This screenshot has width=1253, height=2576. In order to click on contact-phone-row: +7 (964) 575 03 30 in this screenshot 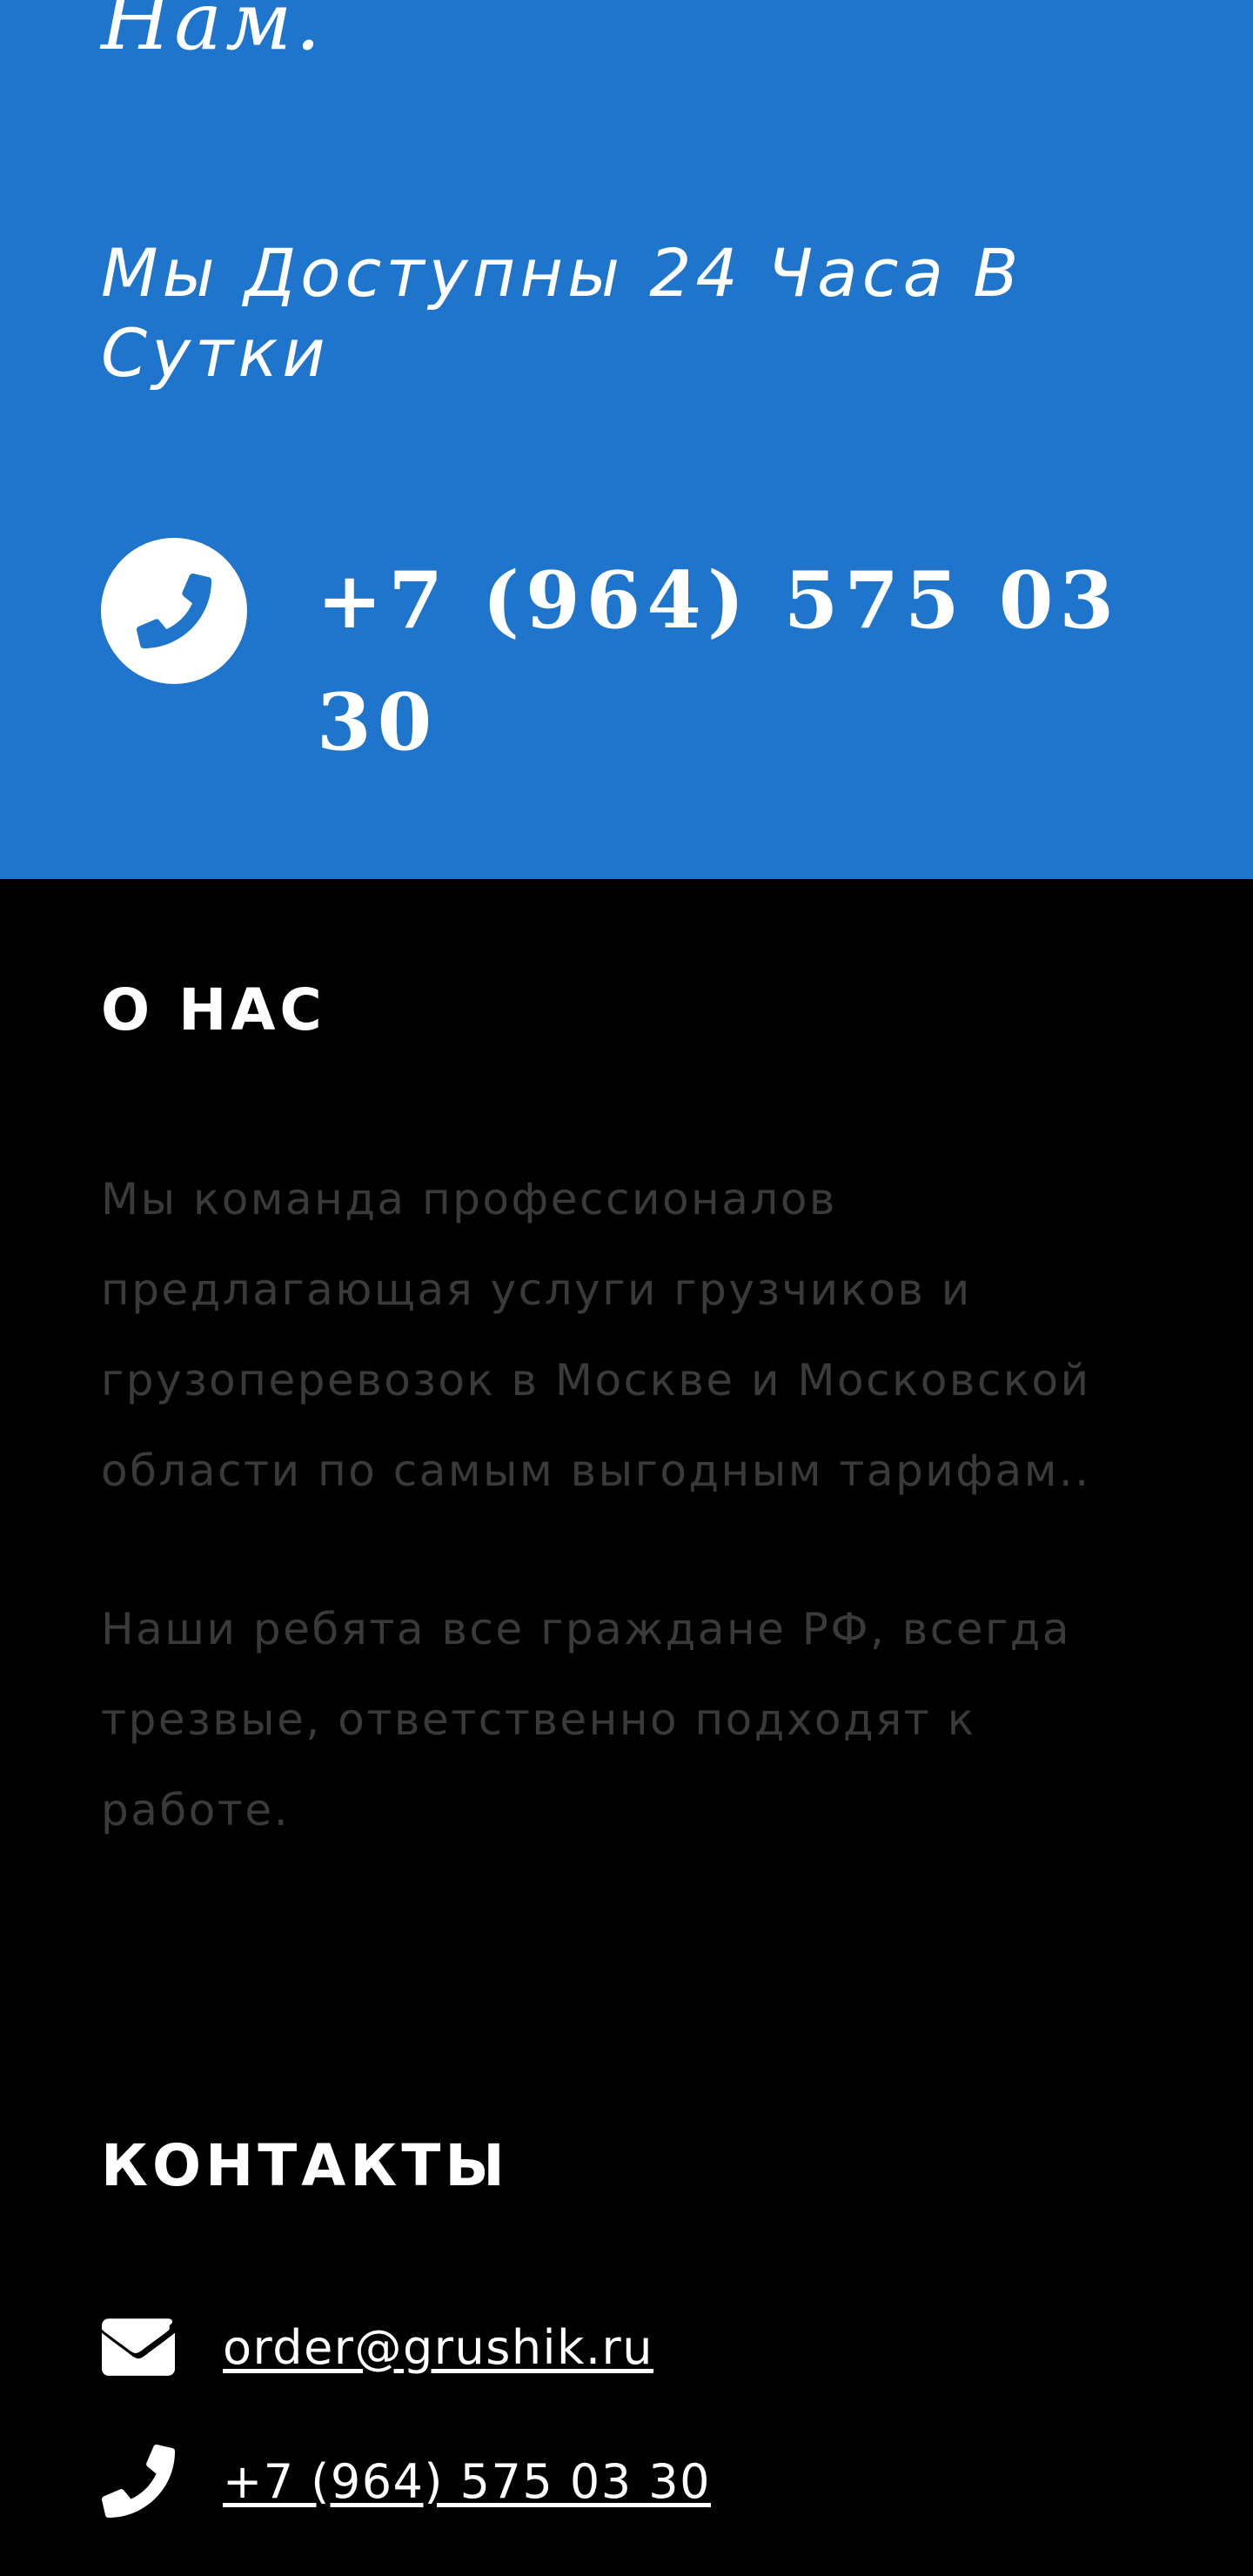, I will do `click(406, 2481)`.